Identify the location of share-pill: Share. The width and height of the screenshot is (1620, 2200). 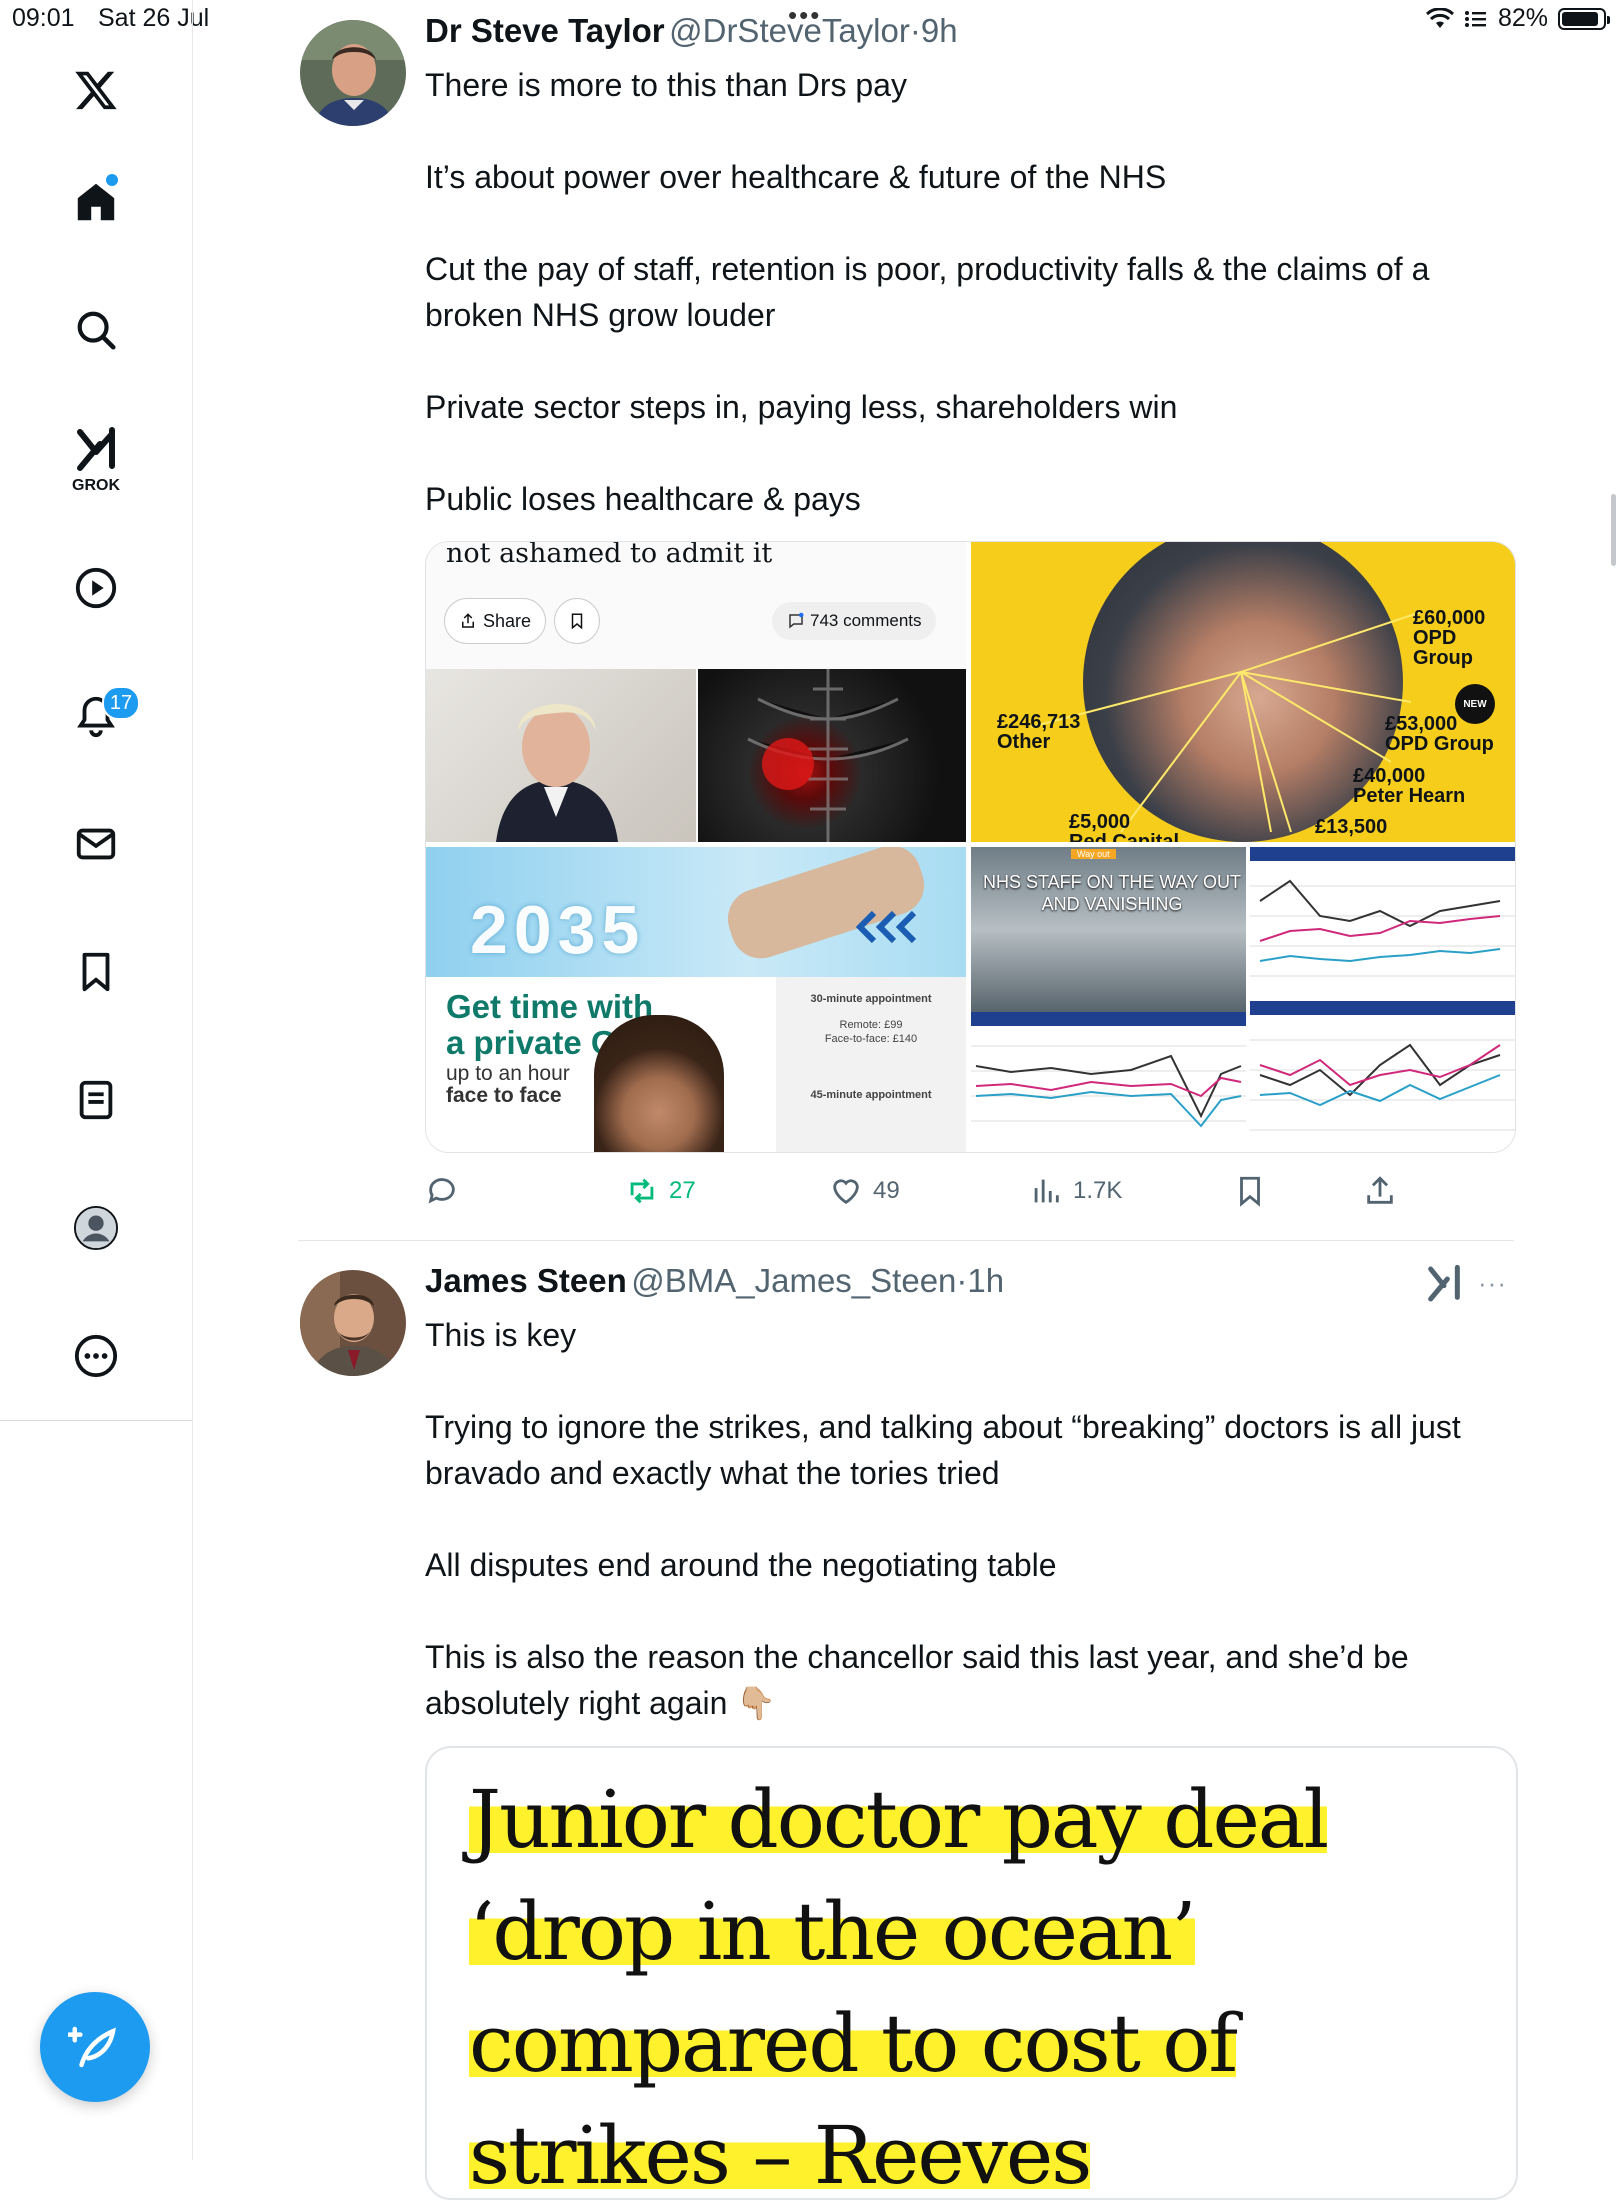
(495, 621).